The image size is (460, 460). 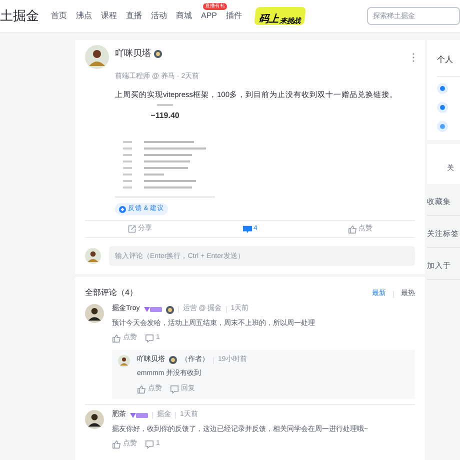 What do you see at coordinates (413, 57) in the screenshot?
I see `more-icon` at bounding box center [413, 57].